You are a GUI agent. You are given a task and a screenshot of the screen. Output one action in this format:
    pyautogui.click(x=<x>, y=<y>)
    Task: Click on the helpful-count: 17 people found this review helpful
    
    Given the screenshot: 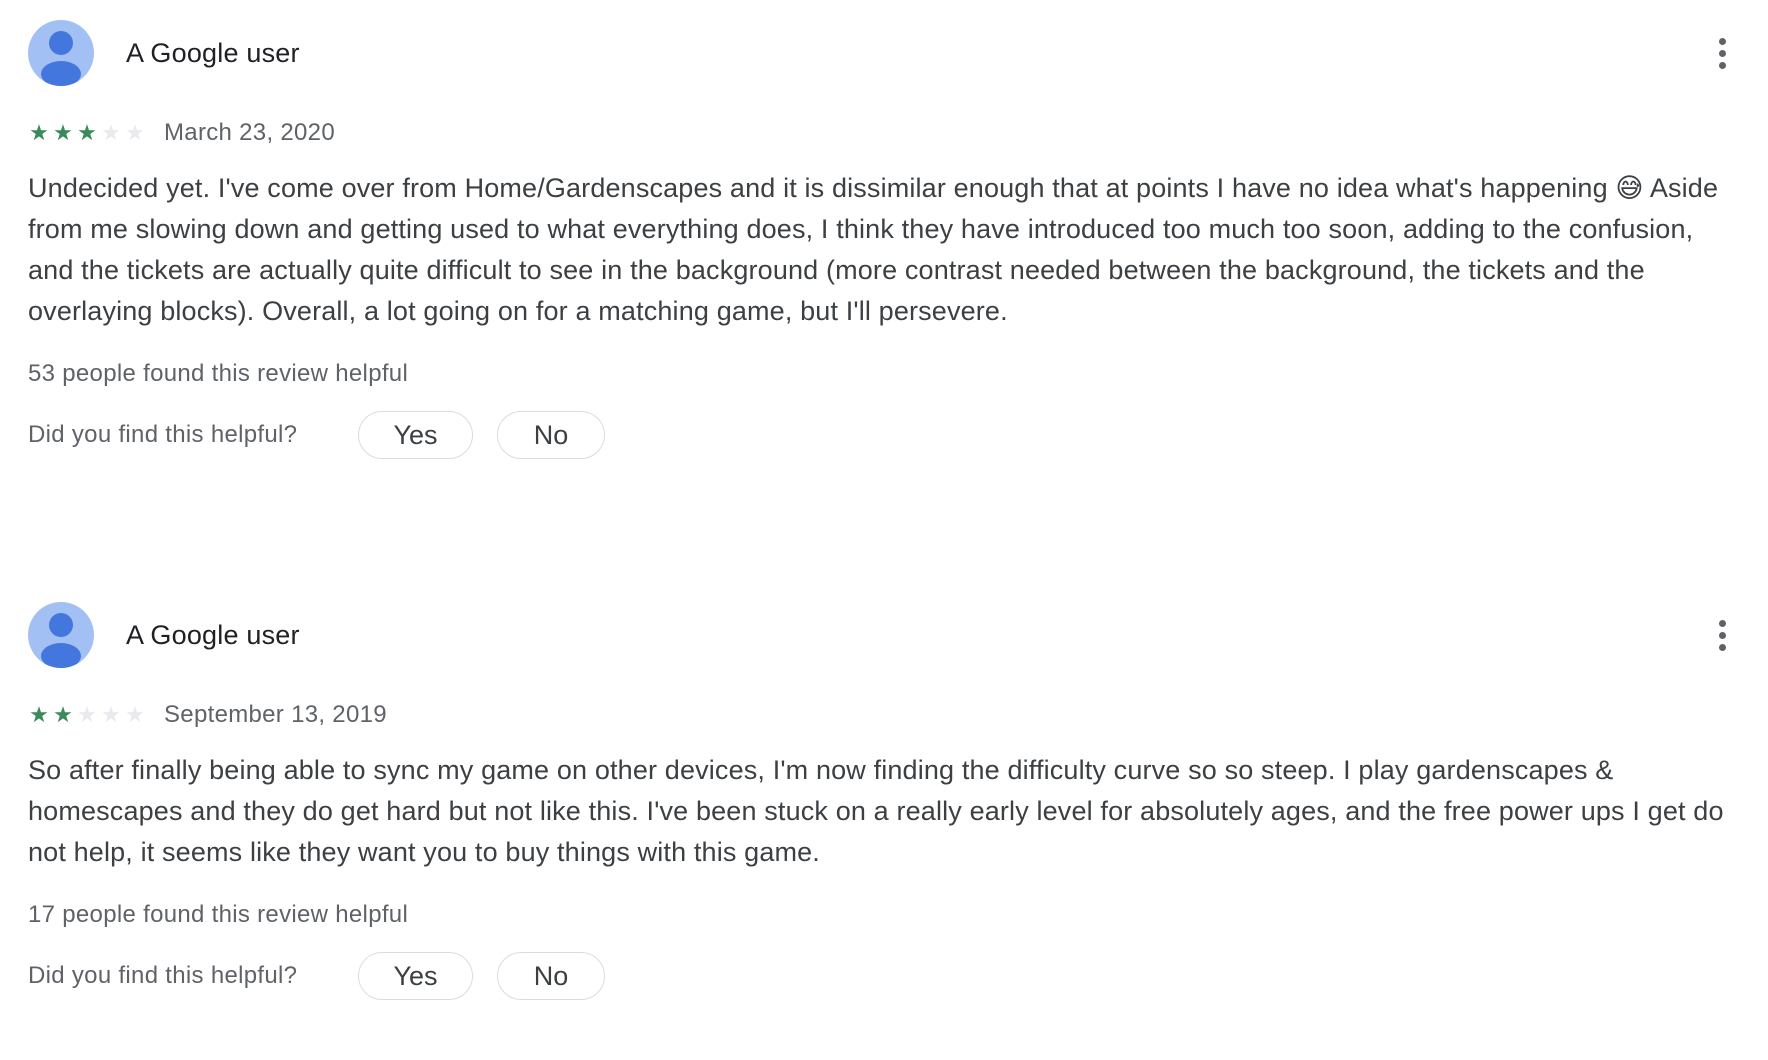 What is the action you would take?
    pyautogui.click(x=218, y=914)
    